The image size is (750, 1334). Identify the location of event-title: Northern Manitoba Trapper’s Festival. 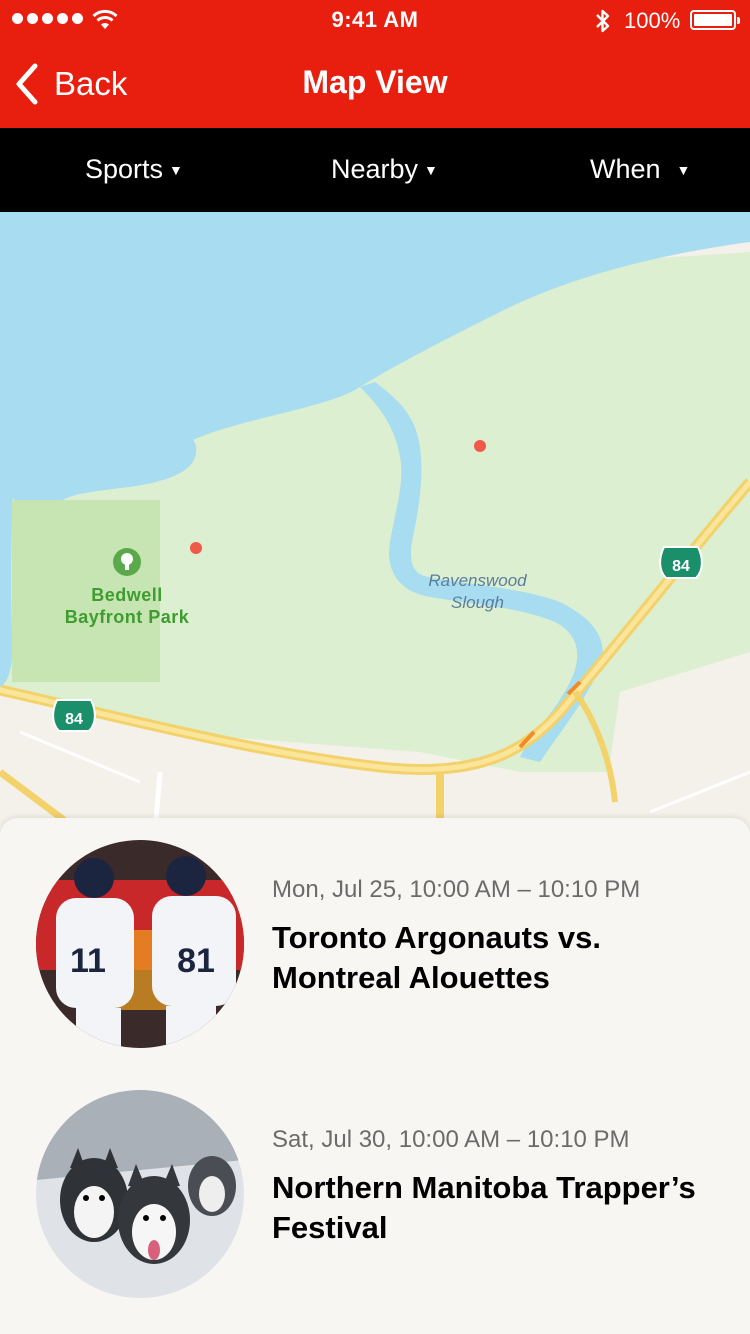
(484, 1207).